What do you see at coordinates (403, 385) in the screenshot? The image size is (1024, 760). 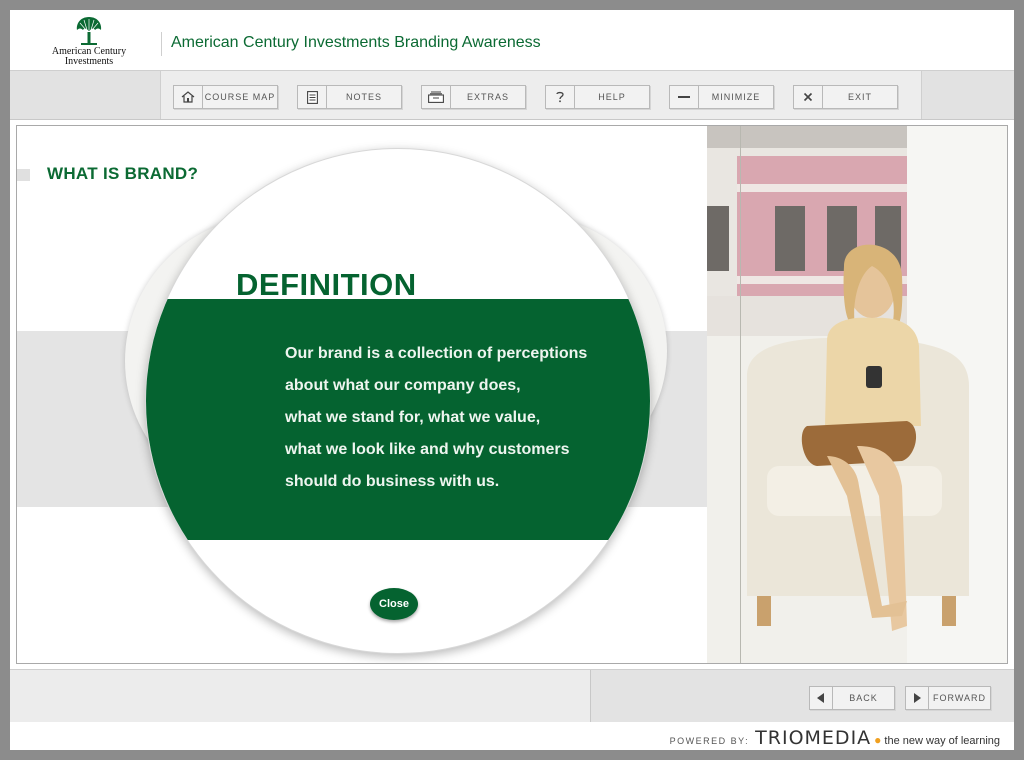 I see `definition-line: about what our company does,` at bounding box center [403, 385].